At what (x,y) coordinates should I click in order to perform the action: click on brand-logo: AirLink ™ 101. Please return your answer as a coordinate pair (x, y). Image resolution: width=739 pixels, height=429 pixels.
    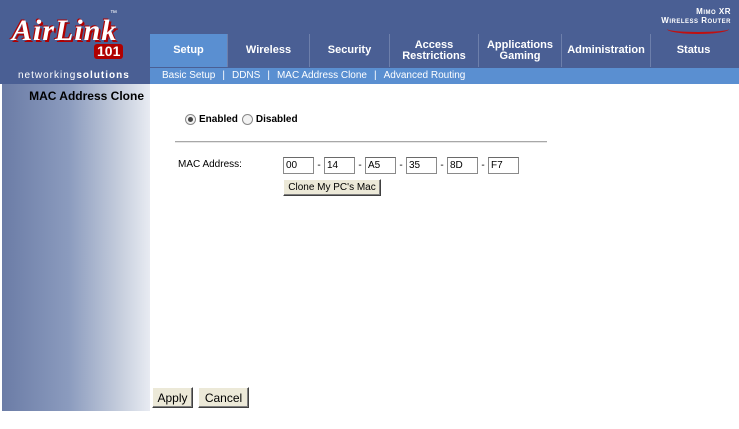
    Looking at the image, I should click on (75, 34).